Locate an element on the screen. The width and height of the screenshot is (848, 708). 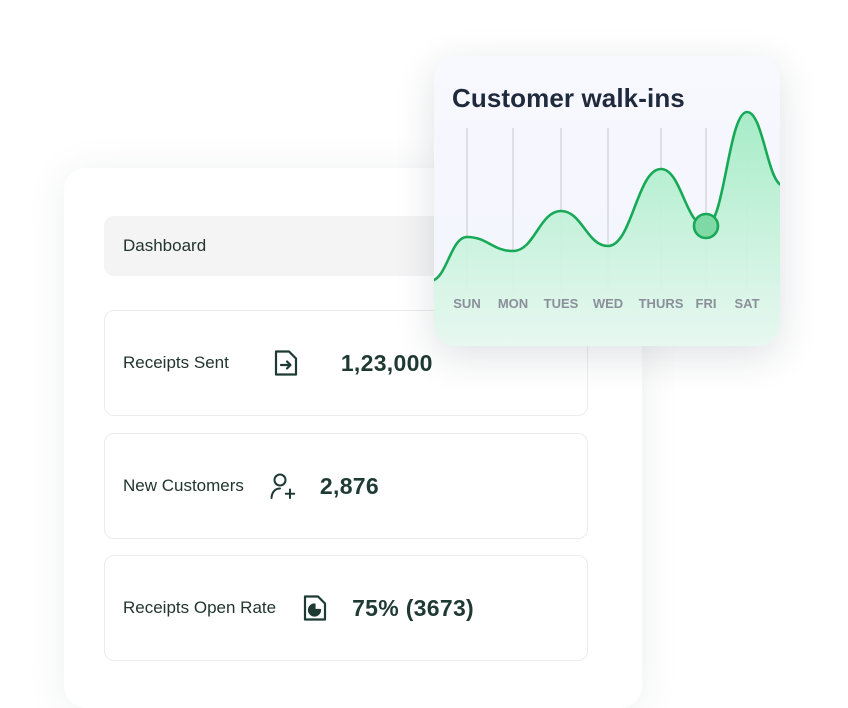
user-add-icon is located at coordinates (283, 486).